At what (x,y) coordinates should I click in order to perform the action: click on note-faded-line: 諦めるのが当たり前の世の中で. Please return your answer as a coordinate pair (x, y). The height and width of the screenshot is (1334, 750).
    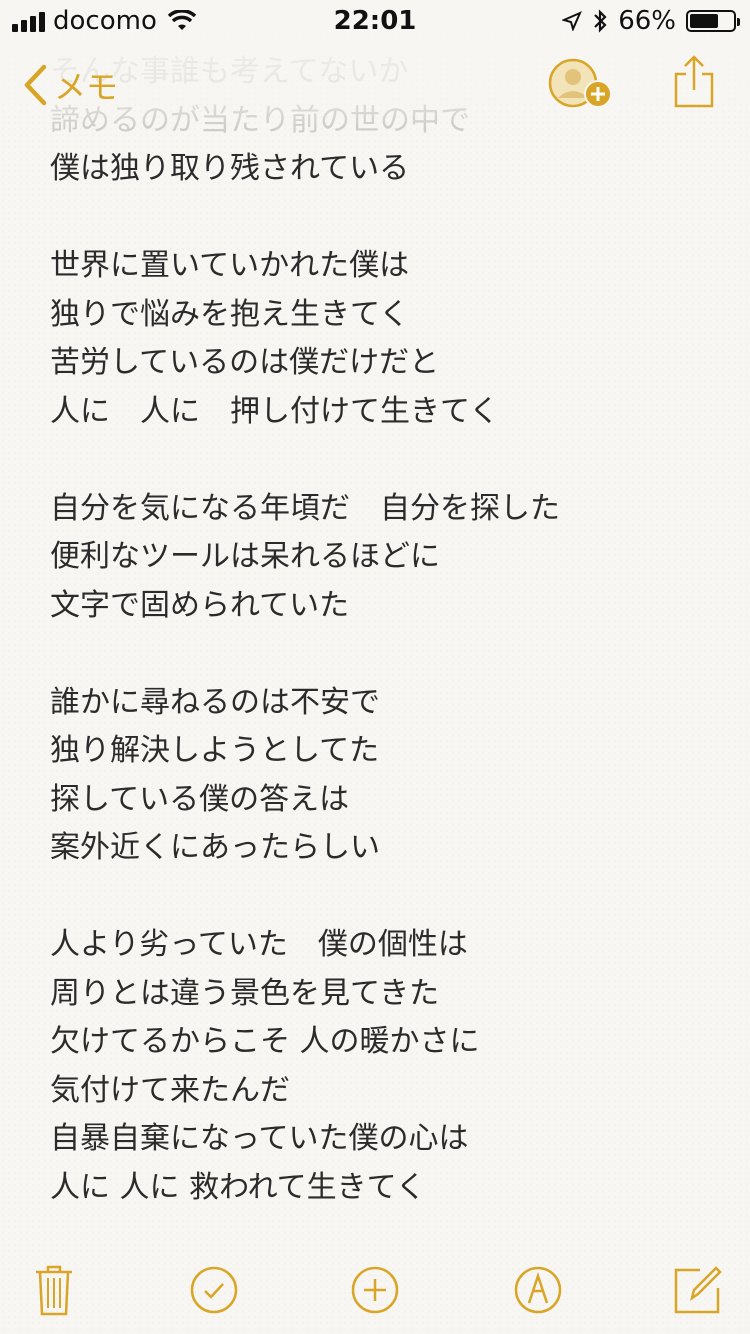
    Looking at the image, I should click on (260, 120).